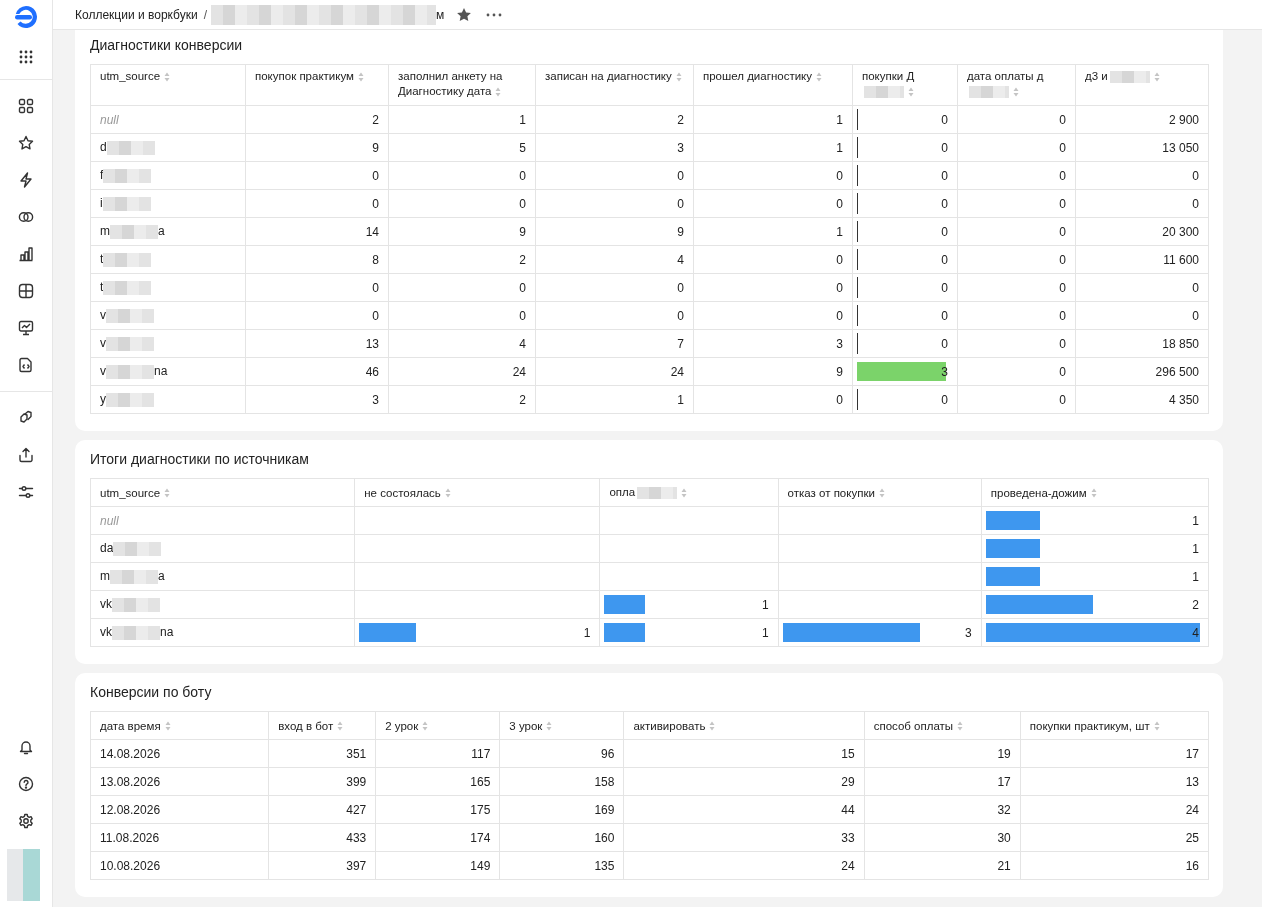  What do you see at coordinates (26, 254) in the screenshot?
I see `bar-chart-icon` at bounding box center [26, 254].